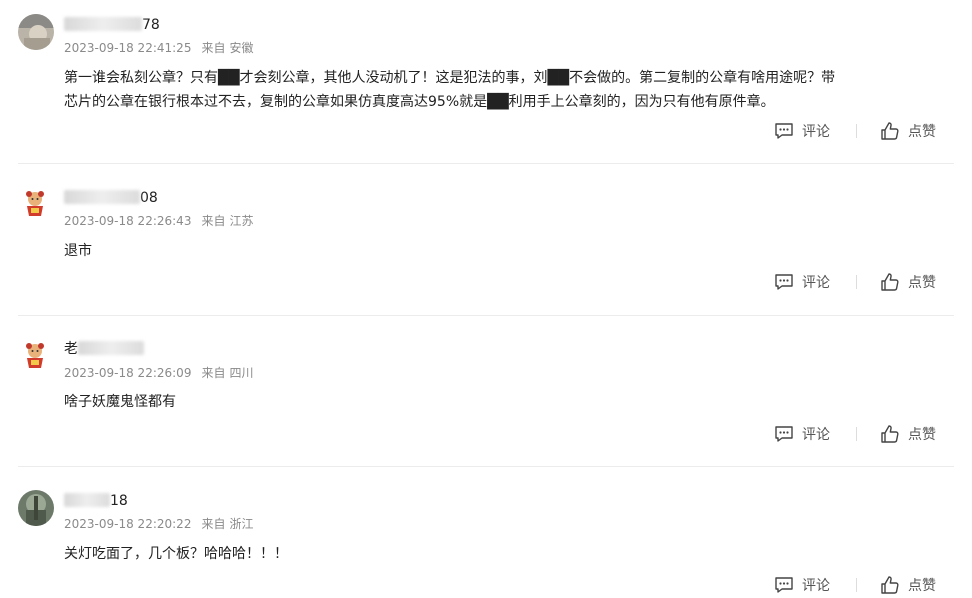  What do you see at coordinates (128, 524) in the screenshot?
I see `comment-time: 2023-09-18 22:20:22` at bounding box center [128, 524].